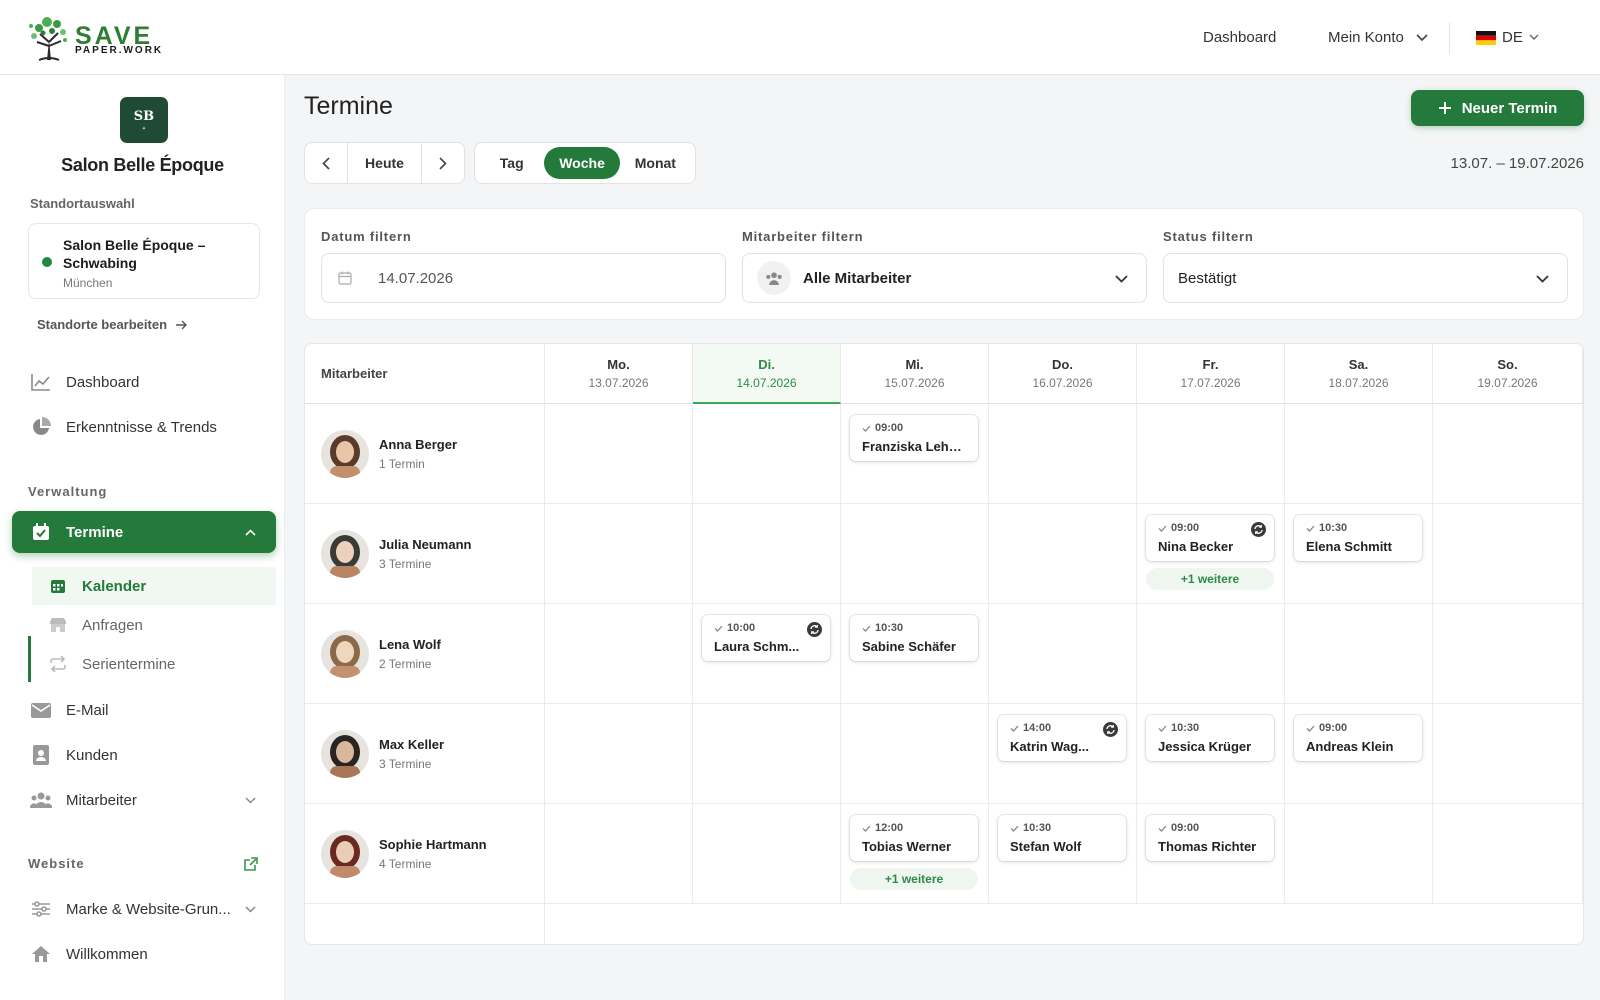 Image resolution: width=1600 pixels, height=1000 pixels. I want to click on employee-row-header: Sophie Hartmann 4 Termine, so click(425, 854).